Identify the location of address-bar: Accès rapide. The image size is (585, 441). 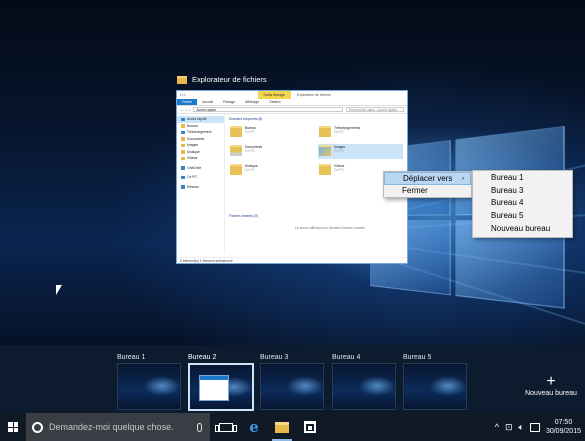
(268, 109).